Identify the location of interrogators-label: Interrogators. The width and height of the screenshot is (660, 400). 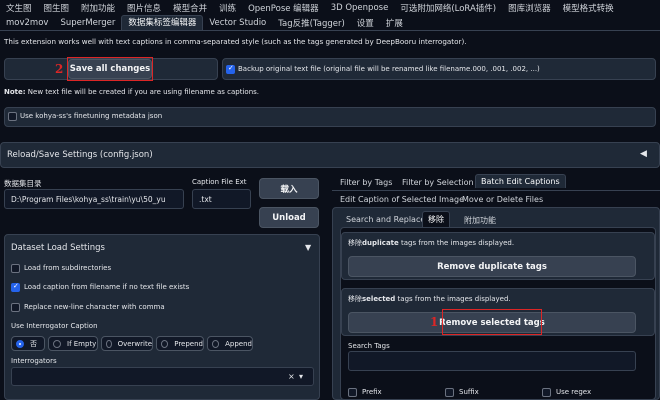
(34, 361).